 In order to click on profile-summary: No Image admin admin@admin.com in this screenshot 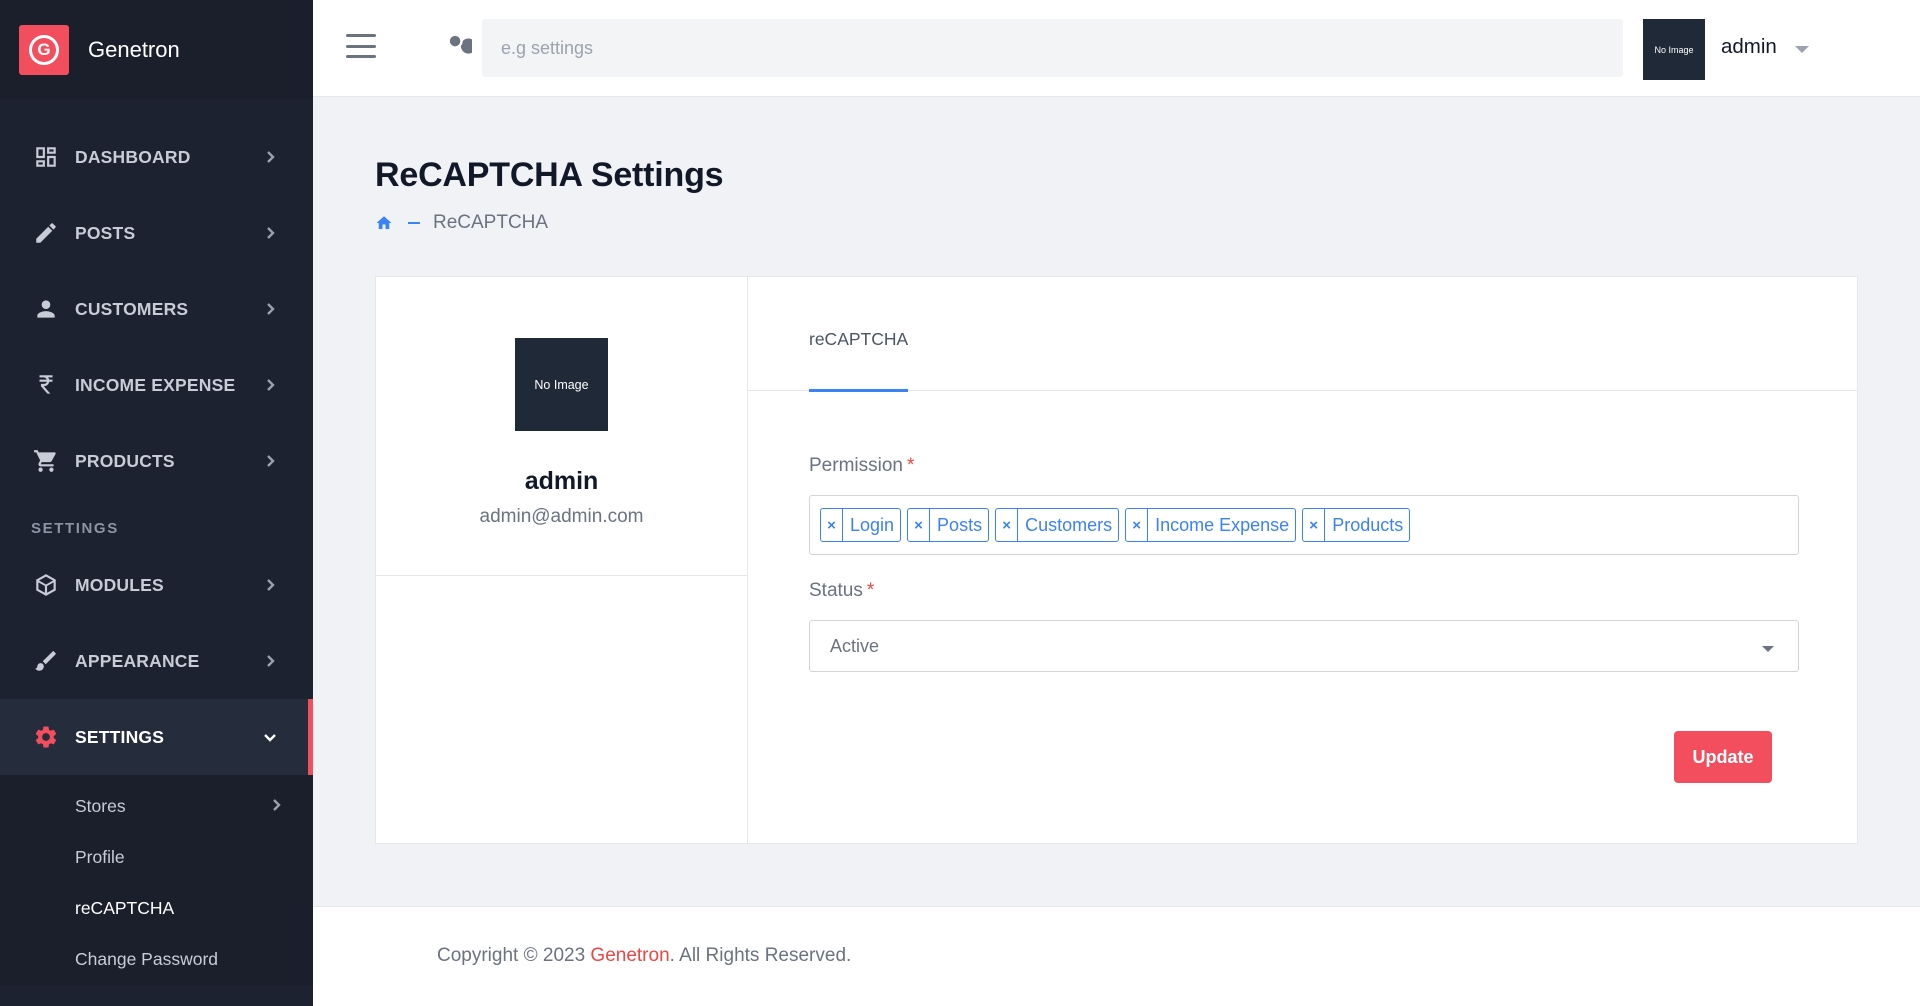, I will do `click(561, 426)`.